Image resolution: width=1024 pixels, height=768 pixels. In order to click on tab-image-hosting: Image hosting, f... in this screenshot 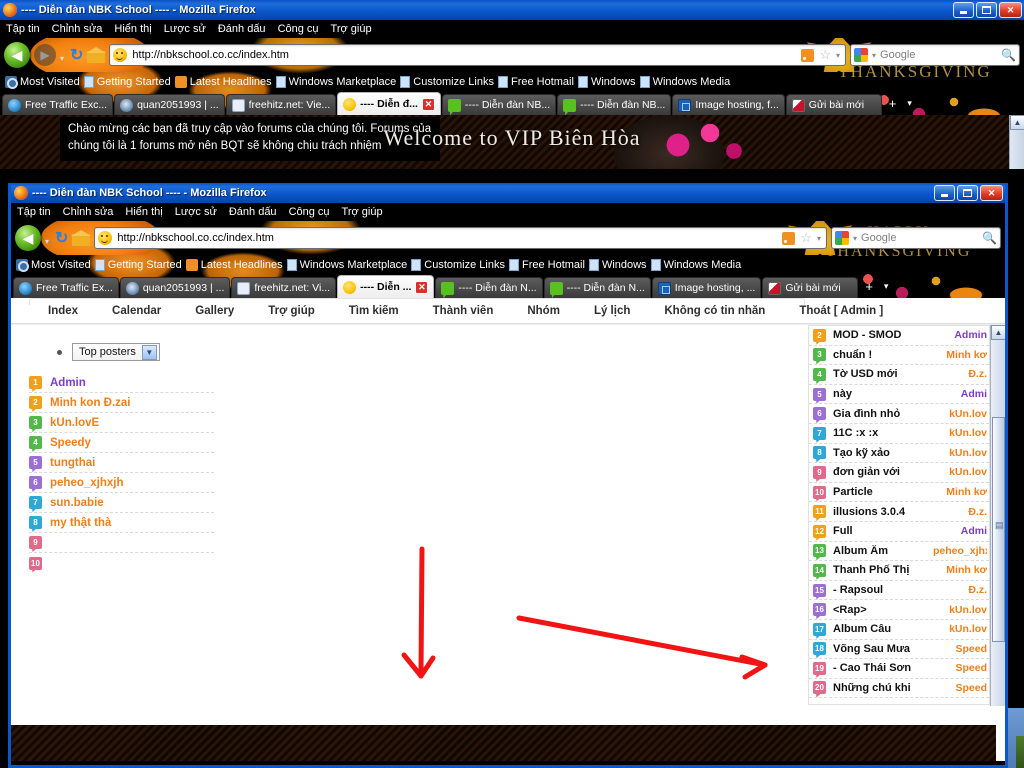, I will do `click(728, 104)`.